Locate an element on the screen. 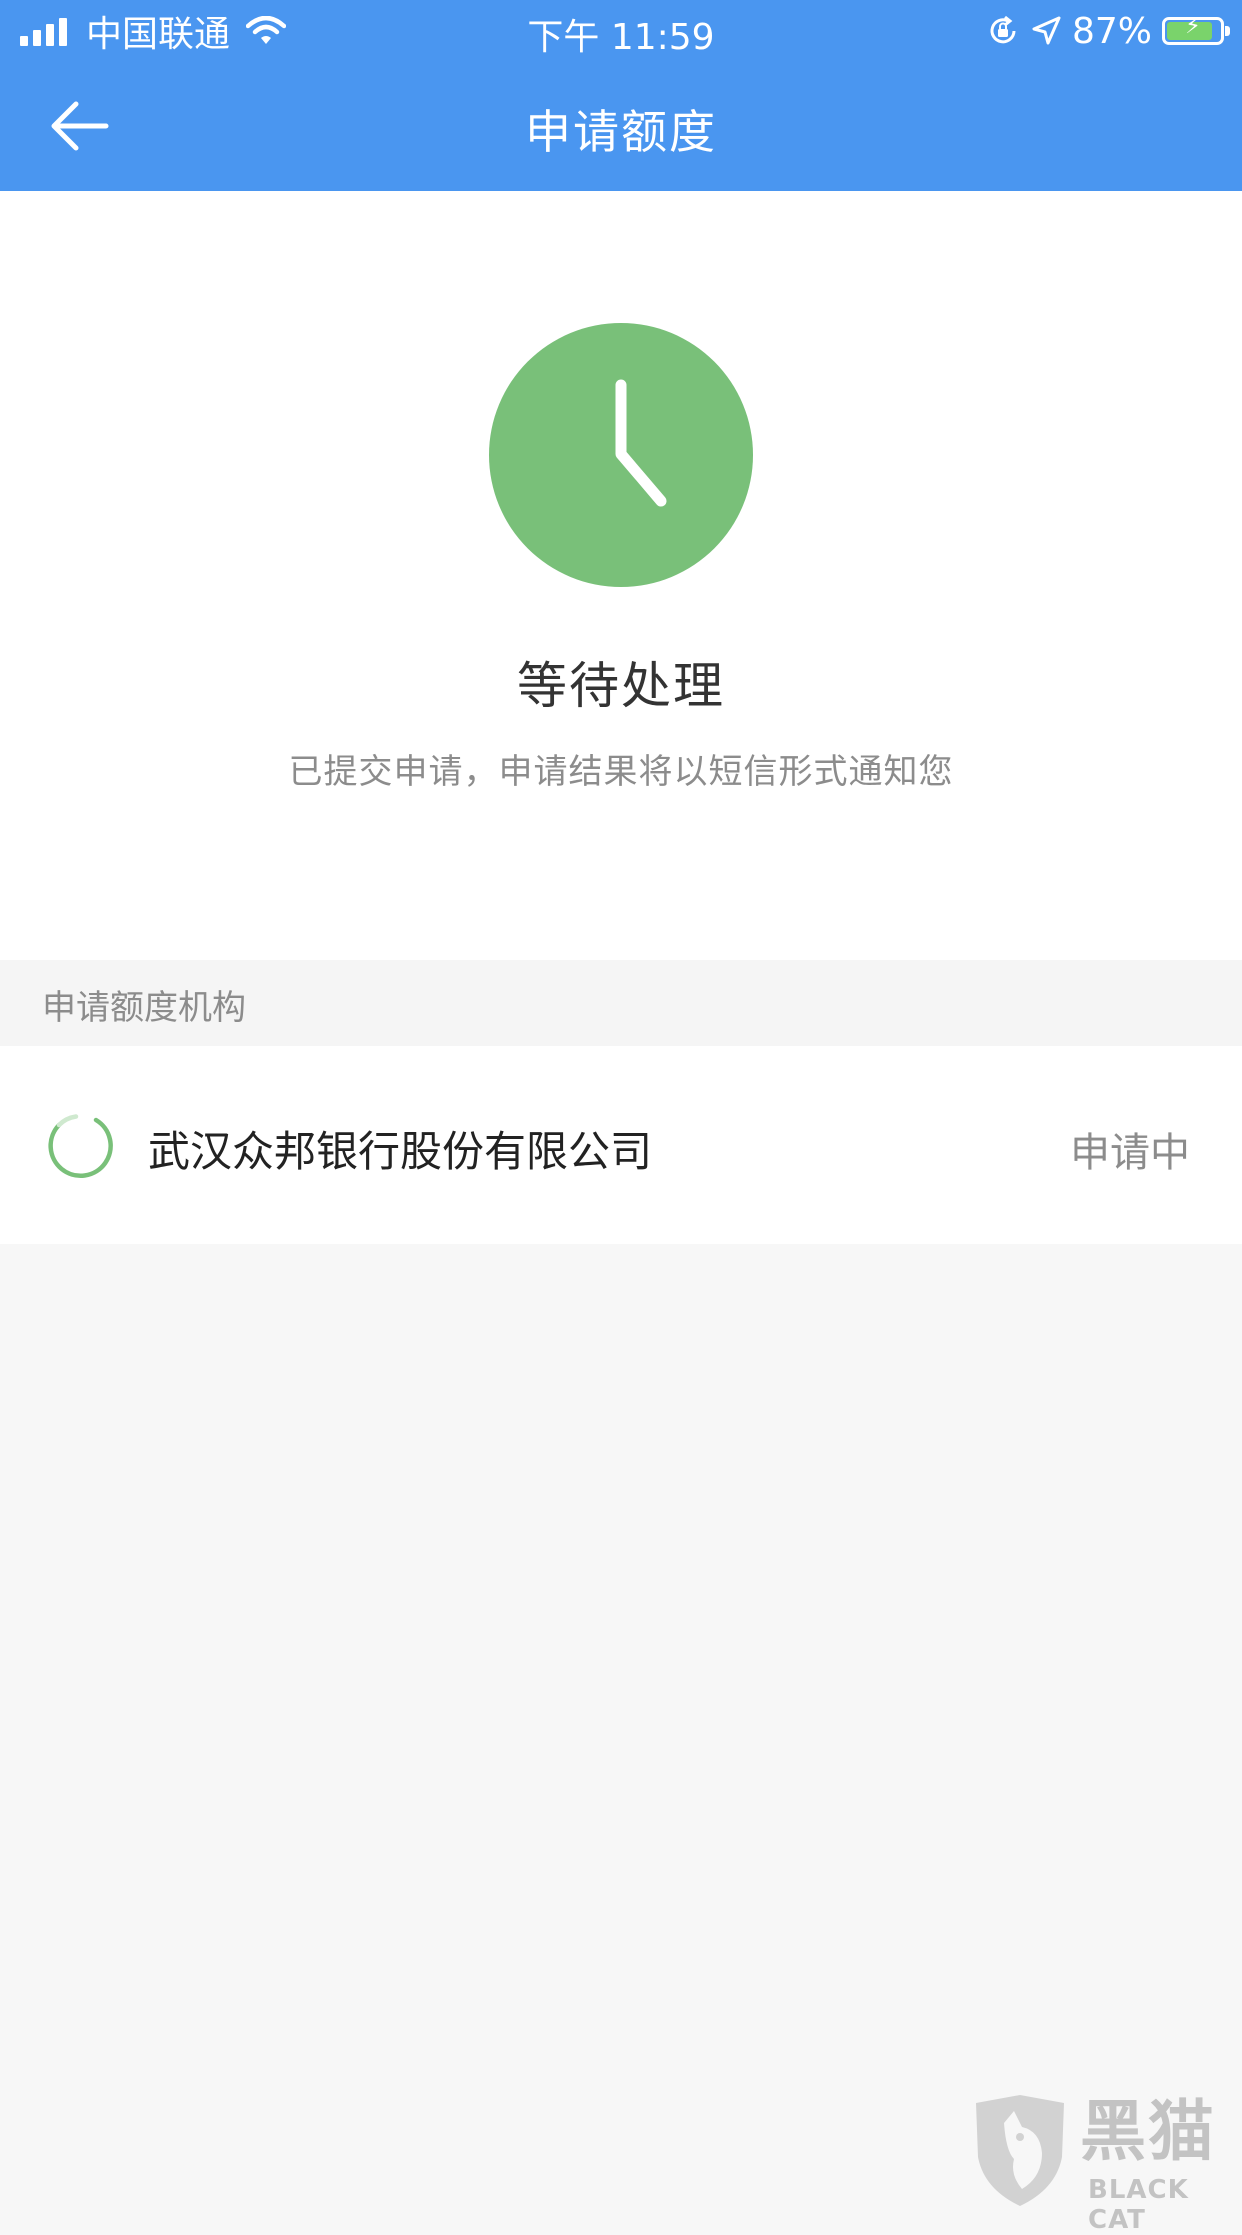  clock-icon is located at coordinates (621, 455).